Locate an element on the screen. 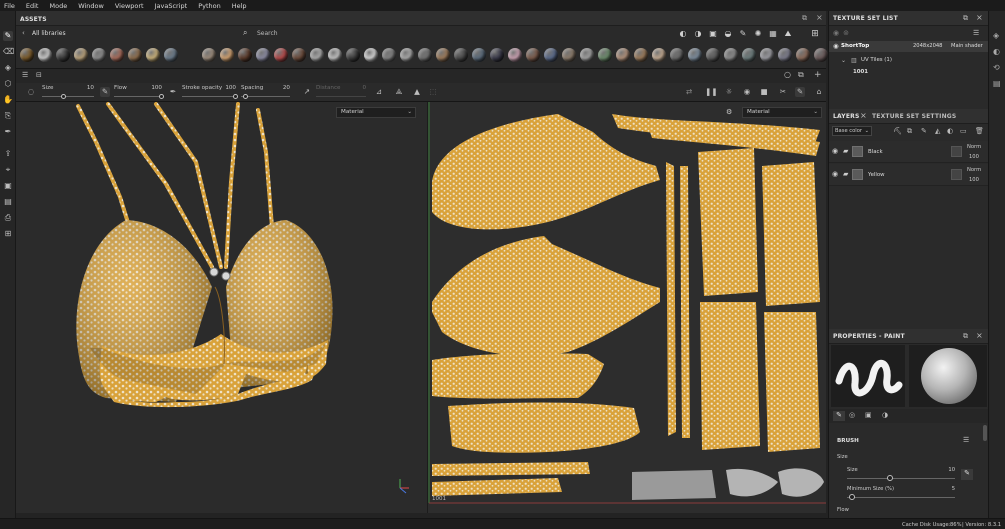  filter-particle-icon: ✺ is located at coordinates (758, 34).